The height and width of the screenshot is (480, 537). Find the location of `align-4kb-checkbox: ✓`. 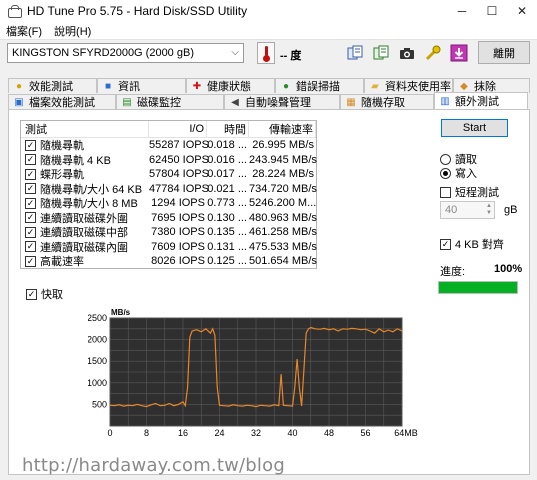

align-4kb-checkbox: ✓ is located at coordinates (445, 244).